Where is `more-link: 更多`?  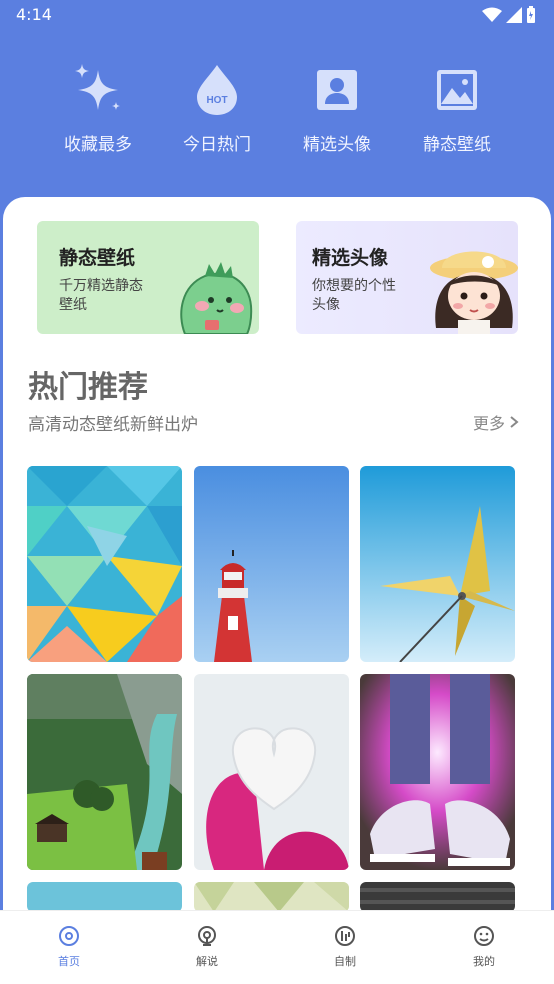 more-link: 更多 is located at coordinates (496, 422).